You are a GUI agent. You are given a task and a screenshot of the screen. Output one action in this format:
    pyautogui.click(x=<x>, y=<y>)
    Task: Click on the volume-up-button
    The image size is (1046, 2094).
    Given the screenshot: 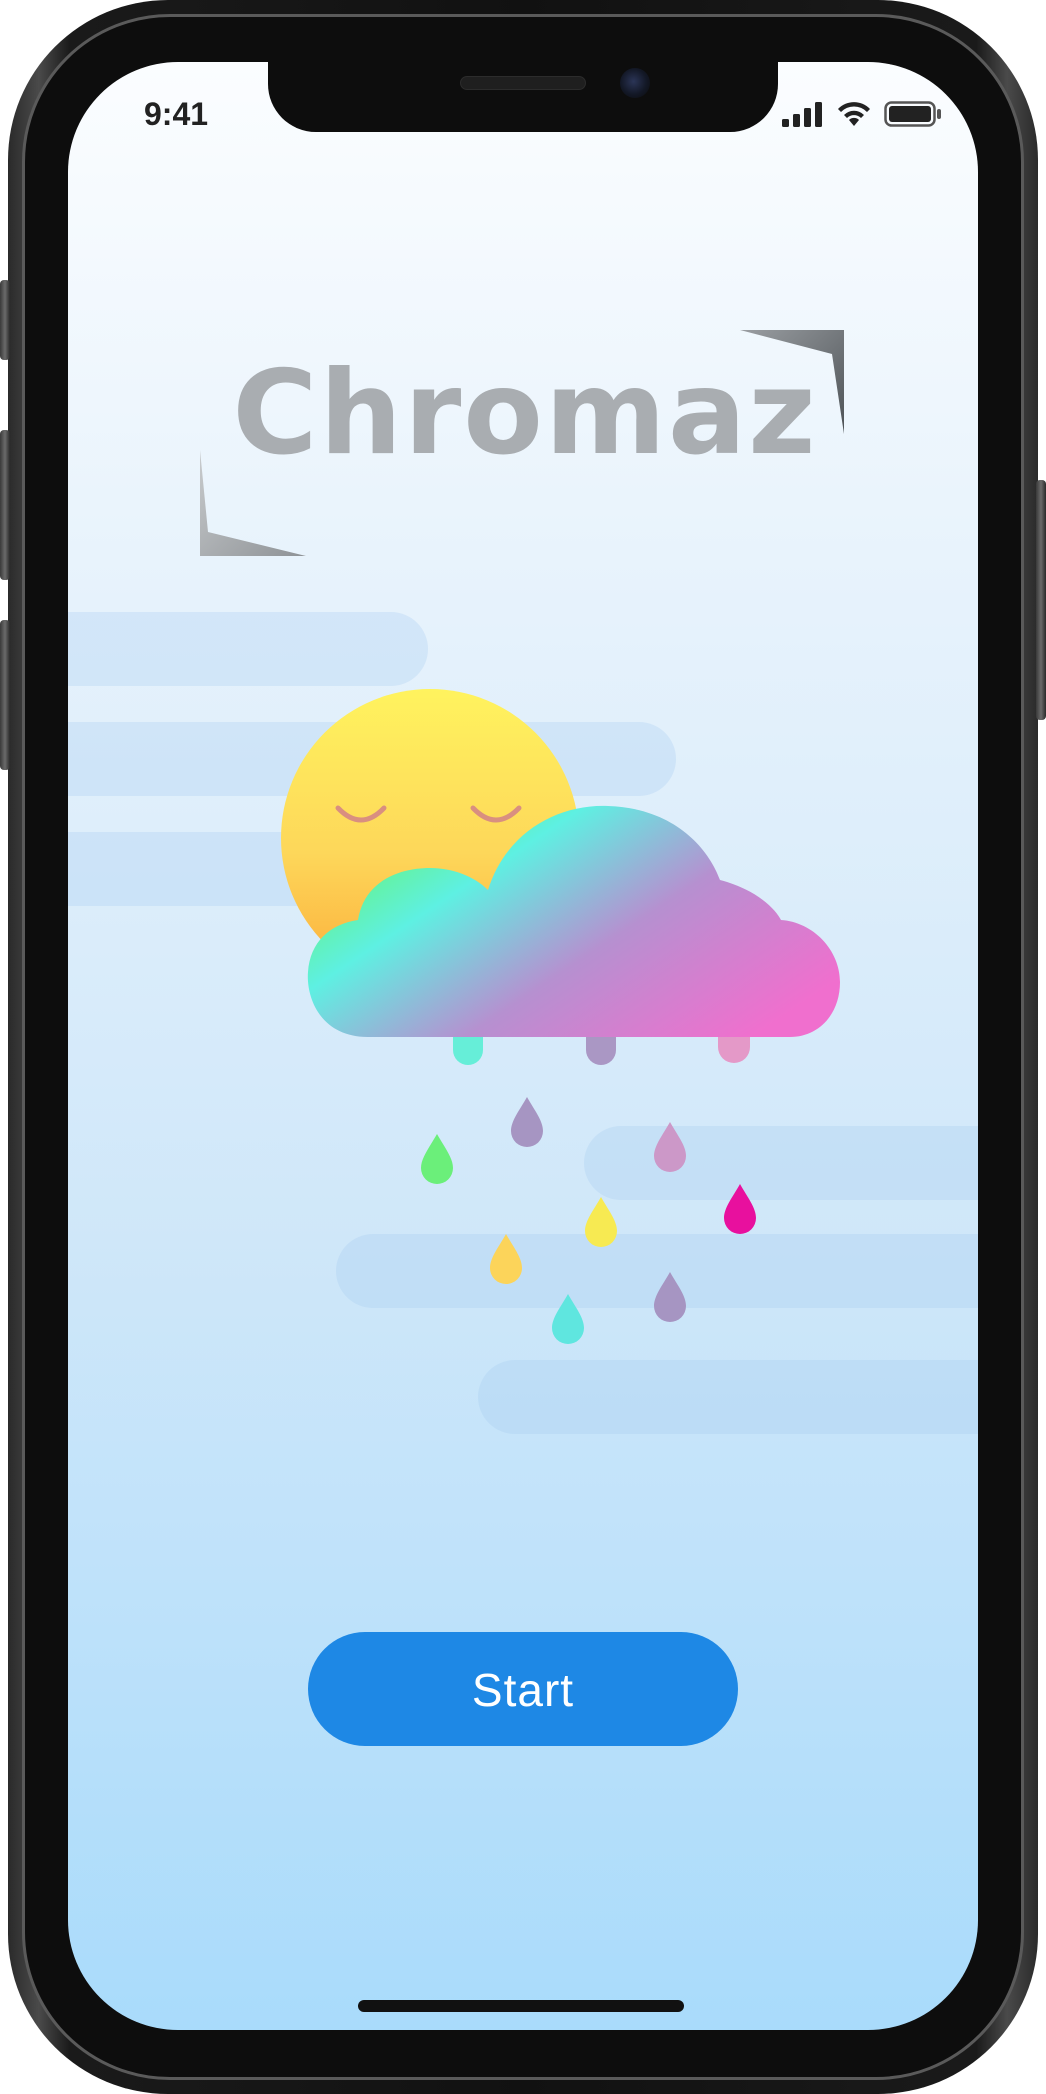 What is the action you would take?
    pyautogui.click(x=5, y=505)
    